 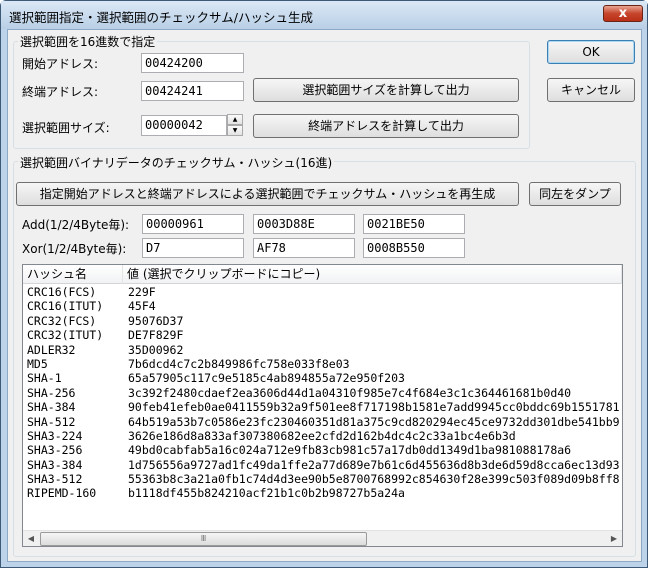 What do you see at coordinates (591, 52) in the screenshot?
I see `ok-button: OK` at bounding box center [591, 52].